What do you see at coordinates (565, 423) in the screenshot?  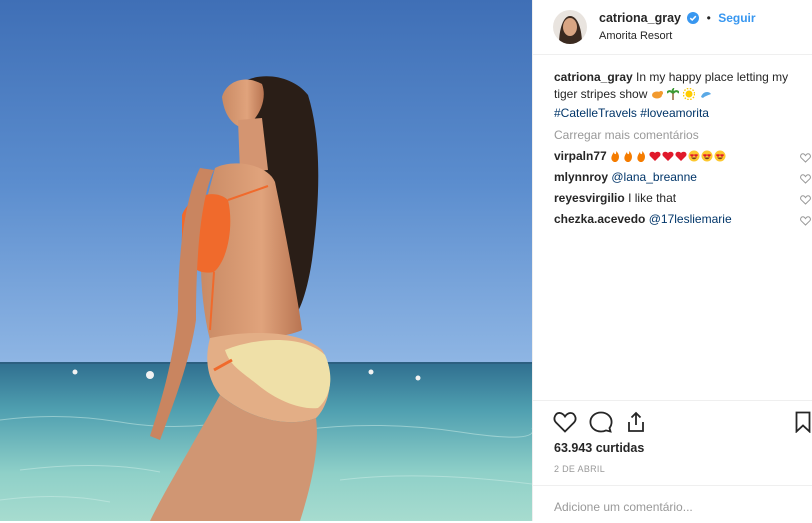 I see `like-heart-icon` at bounding box center [565, 423].